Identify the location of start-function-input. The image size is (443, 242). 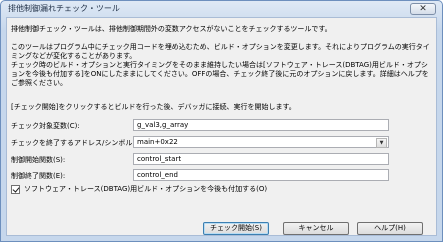
(261, 159).